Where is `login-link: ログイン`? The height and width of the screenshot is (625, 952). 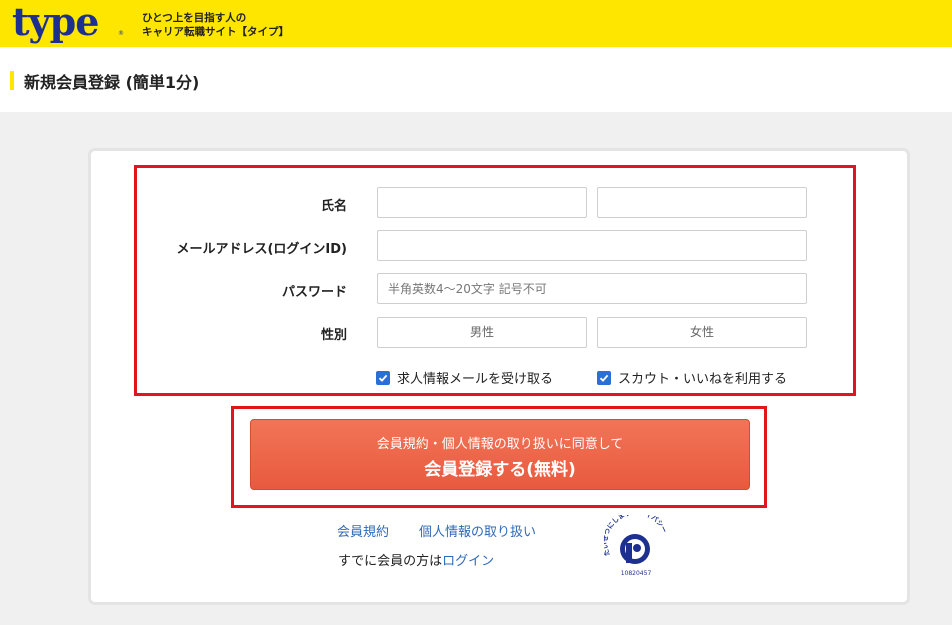 login-link: ログイン is located at coordinates (468, 561).